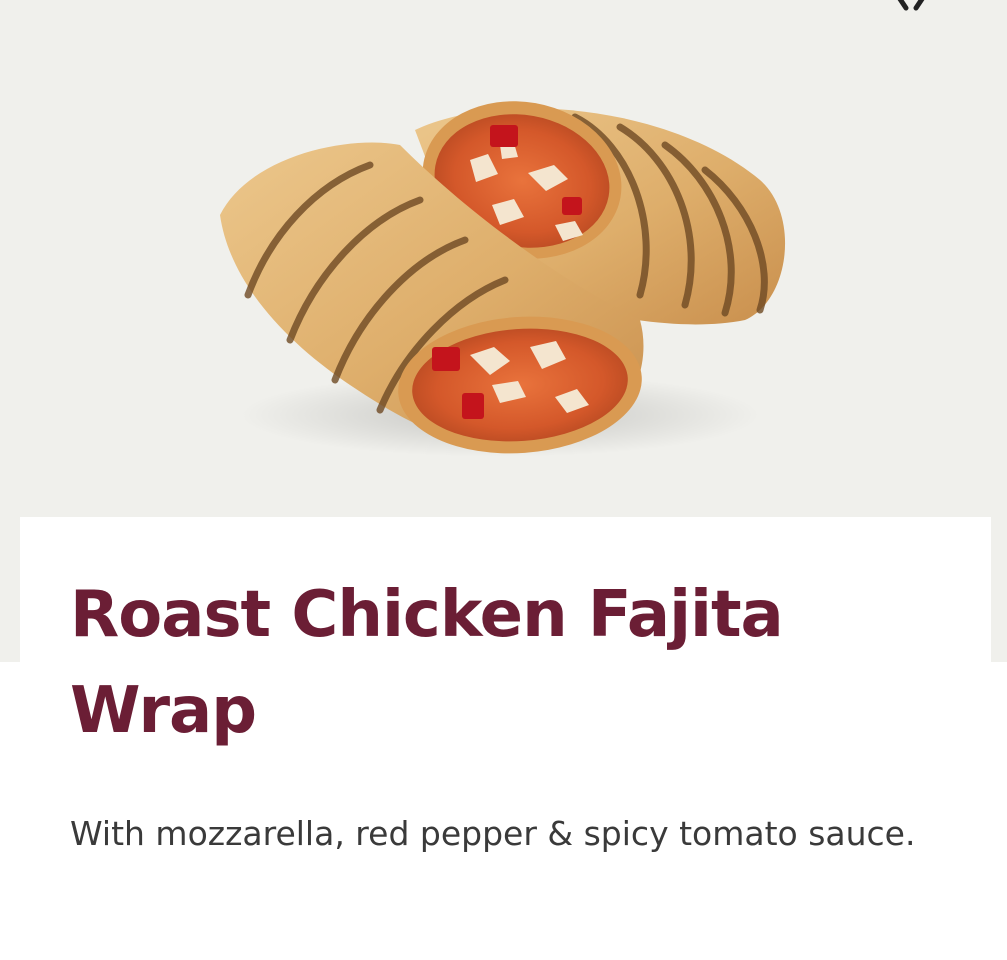 The image size is (1007, 960). What do you see at coordinates (427, 663) in the screenshot?
I see `product-title: Roast Chicken Fajita Wrap` at bounding box center [427, 663].